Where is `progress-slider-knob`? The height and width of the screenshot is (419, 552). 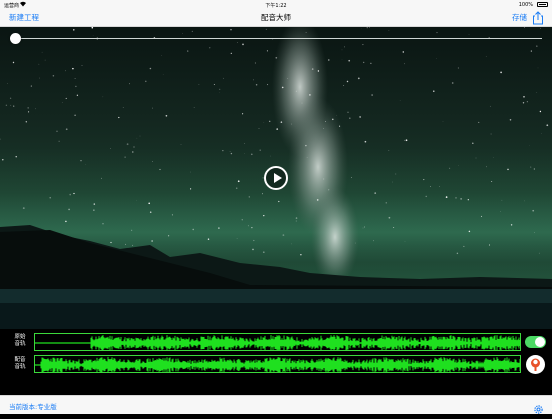
progress-slider-knob is located at coordinates (15, 38).